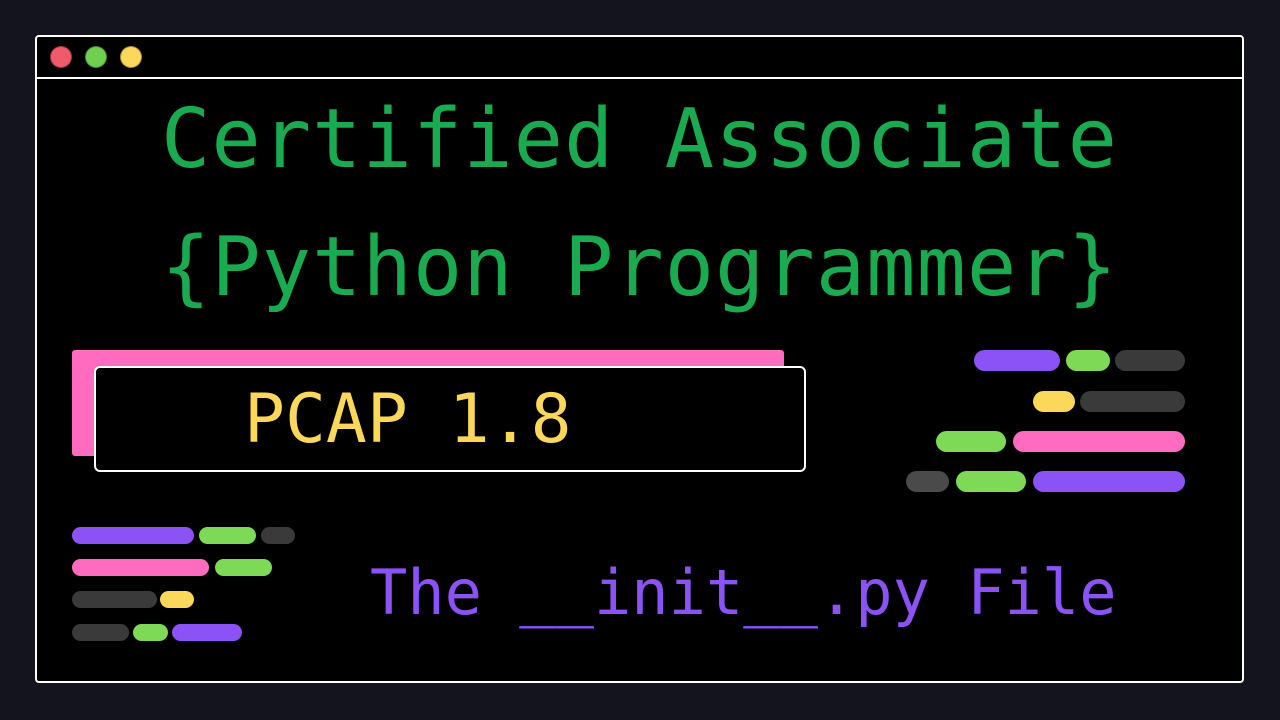 This screenshot has width=1280, height=720. Describe the element at coordinates (61, 57) in the screenshot. I see `close-dot-icon` at that location.